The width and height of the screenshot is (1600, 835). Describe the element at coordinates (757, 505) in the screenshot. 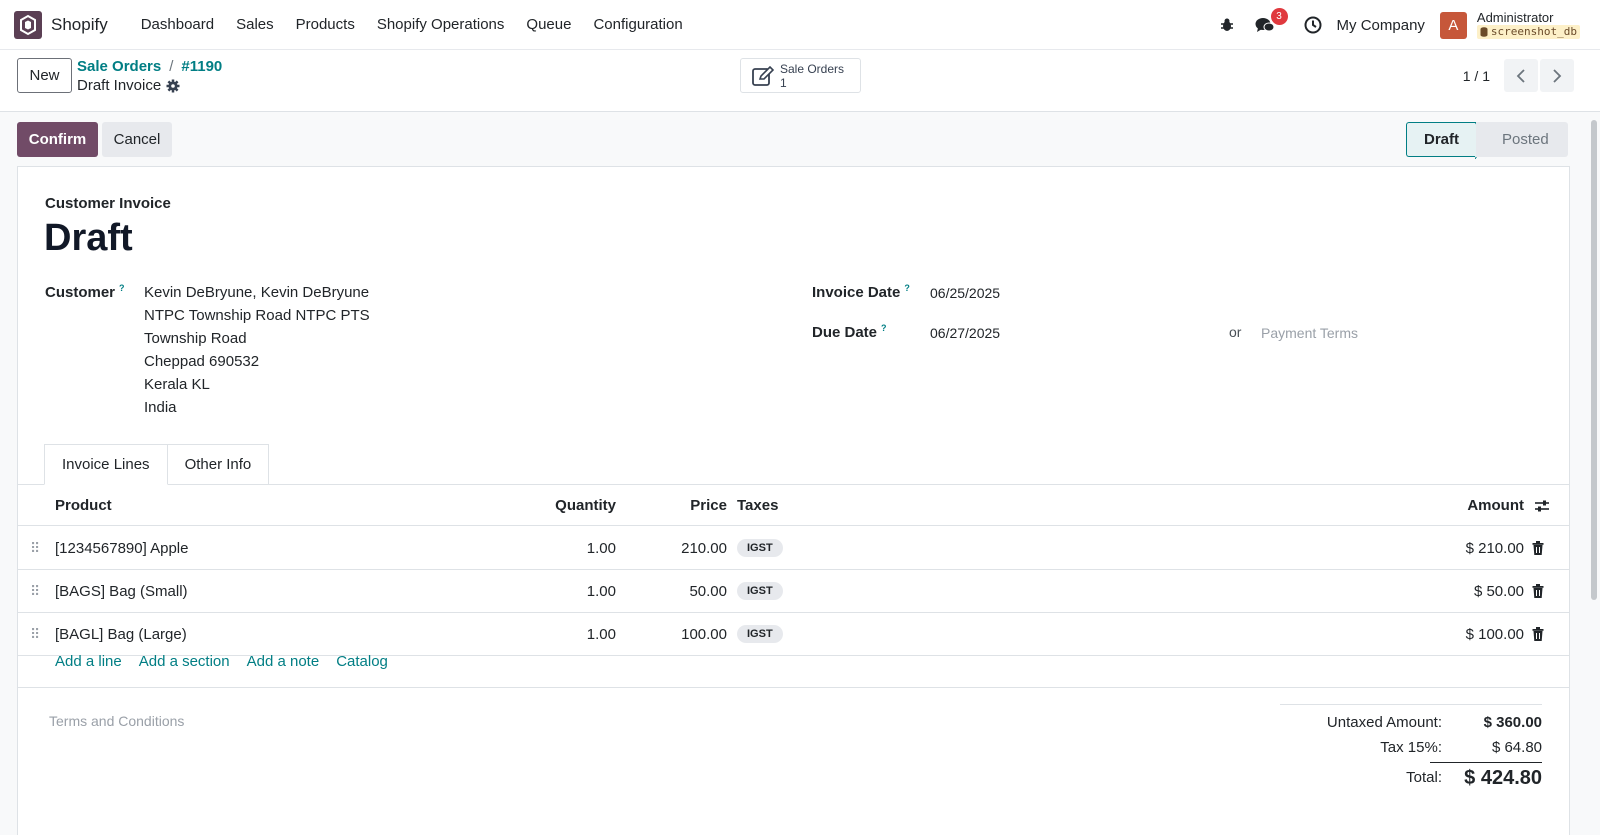

I see `header-taxes: Taxes` at that location.